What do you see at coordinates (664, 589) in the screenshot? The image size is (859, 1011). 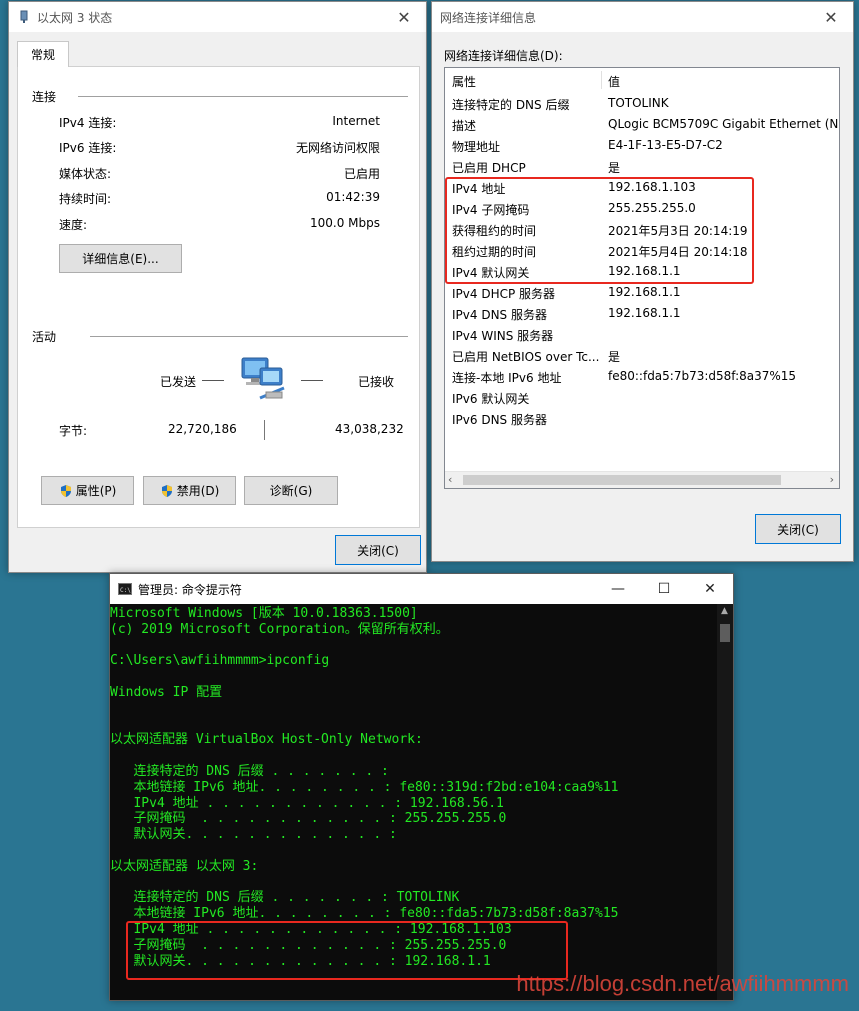 I see `maximize-icon: ☐` at bounding box center [664, 589].